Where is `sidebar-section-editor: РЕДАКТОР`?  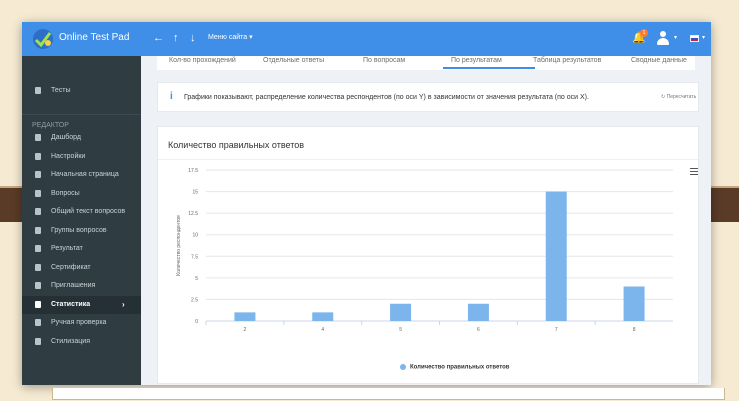 sidebar-section-editor: РЕДАКТОР is located at coordinates (50, 125).